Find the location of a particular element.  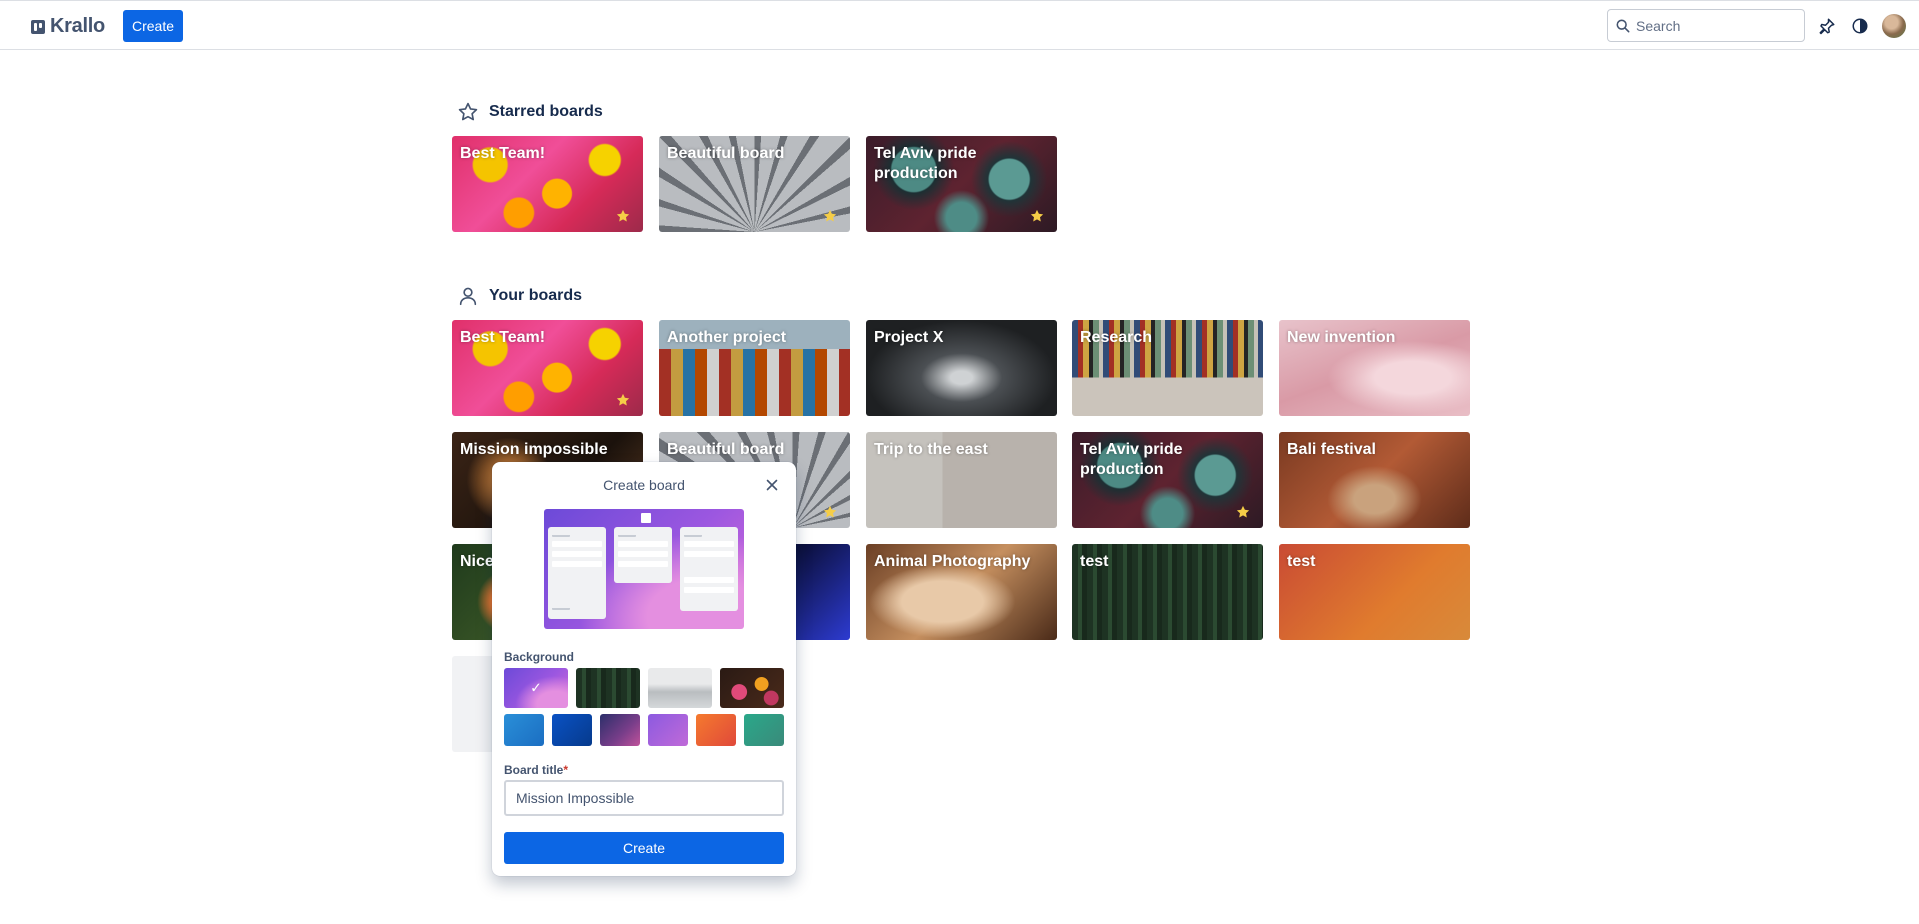

top-navigation-bar: Krallo Create is located at coordinates (959, 25).